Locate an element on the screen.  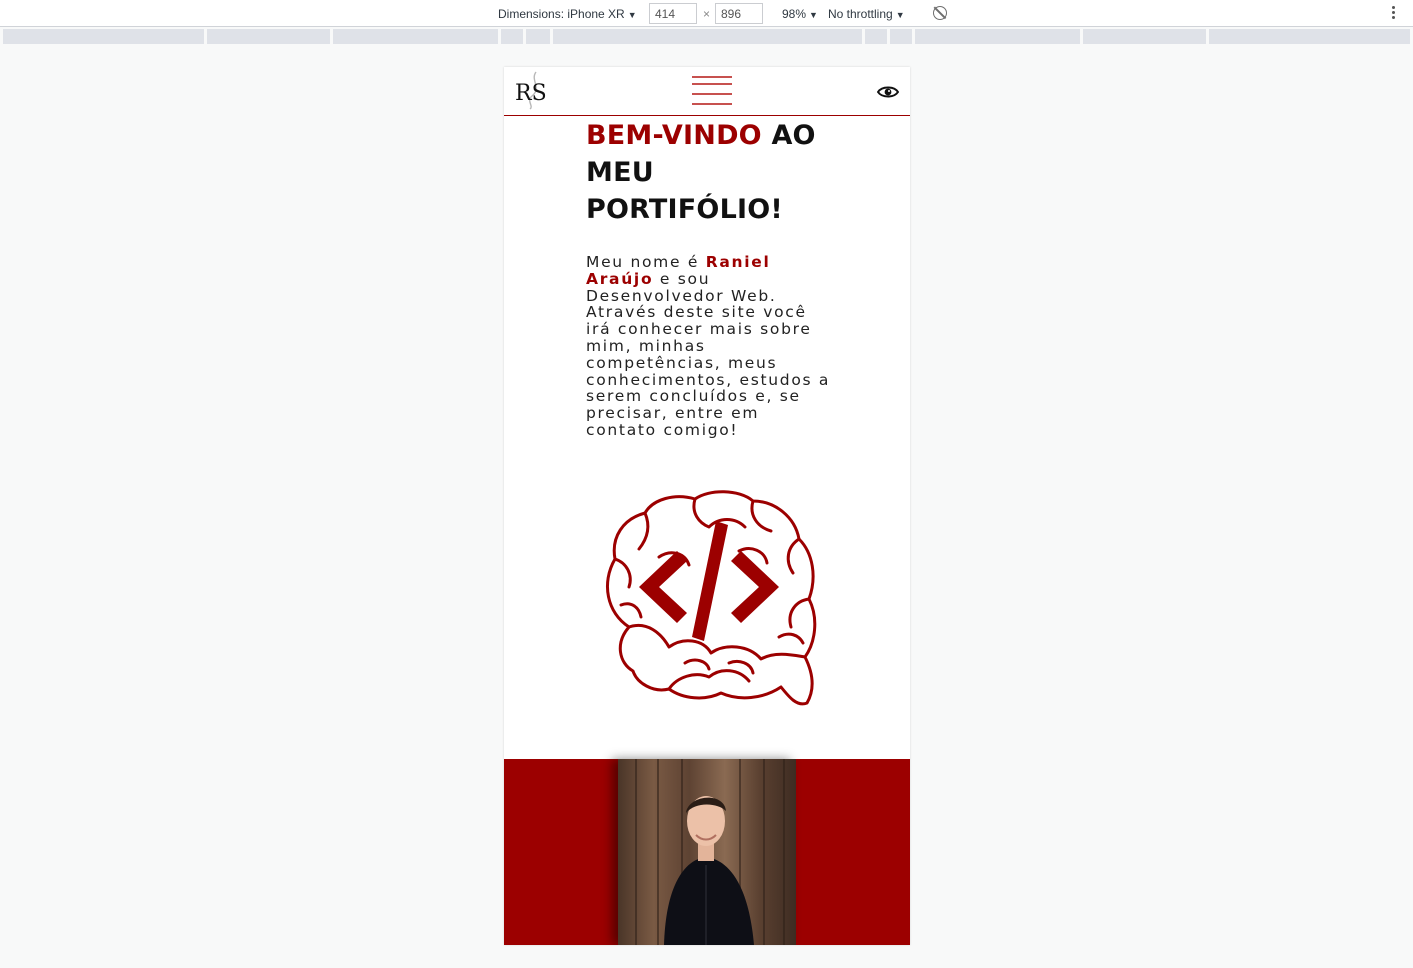
throttling-selector: No throttling ▼ is located at coordinates (866, 14).